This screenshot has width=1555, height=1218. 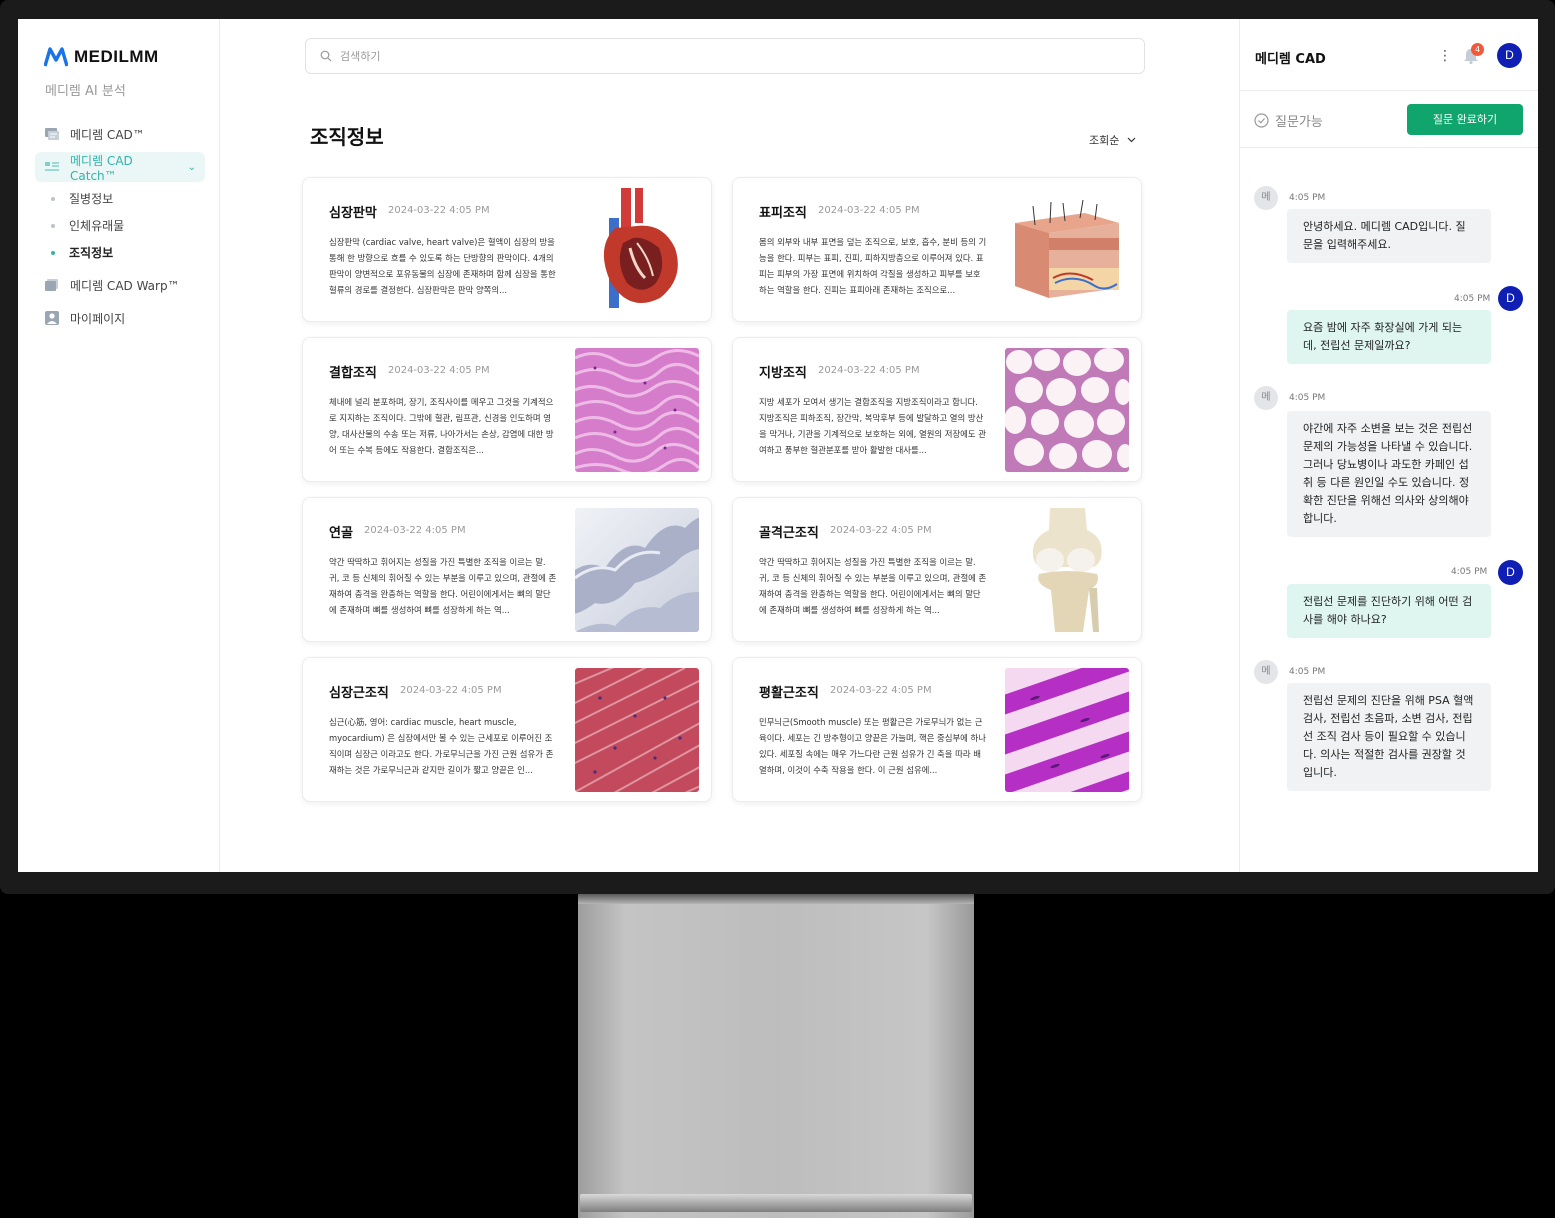 I want to click on sidebar-subitem-human-derived: 인체유래물, so click(x=128, y=225).